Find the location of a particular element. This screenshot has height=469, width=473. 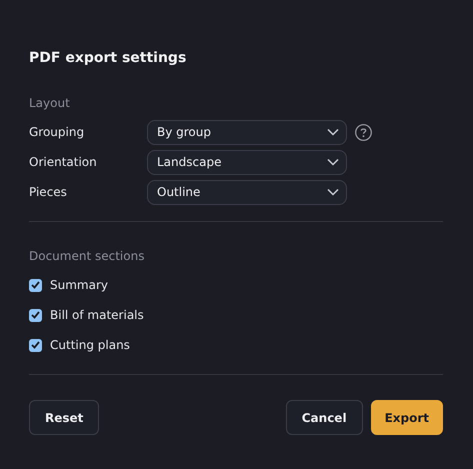

export-button: Export is located at coordinates (406, 417).